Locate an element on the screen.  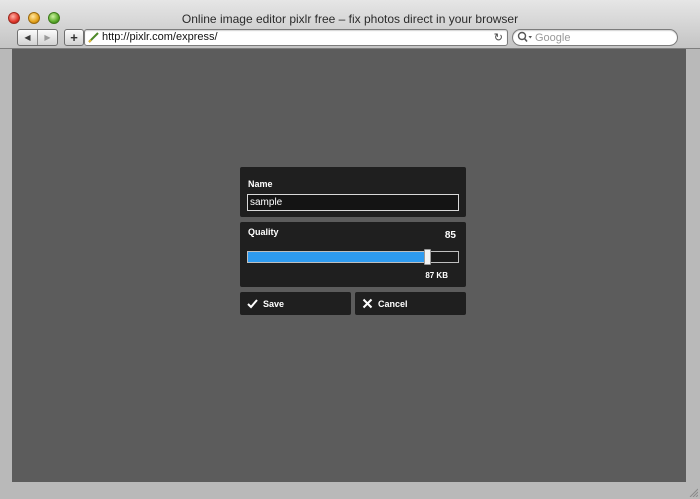
back-arrow-icon: ◀ is located at coordinates (27, 37).